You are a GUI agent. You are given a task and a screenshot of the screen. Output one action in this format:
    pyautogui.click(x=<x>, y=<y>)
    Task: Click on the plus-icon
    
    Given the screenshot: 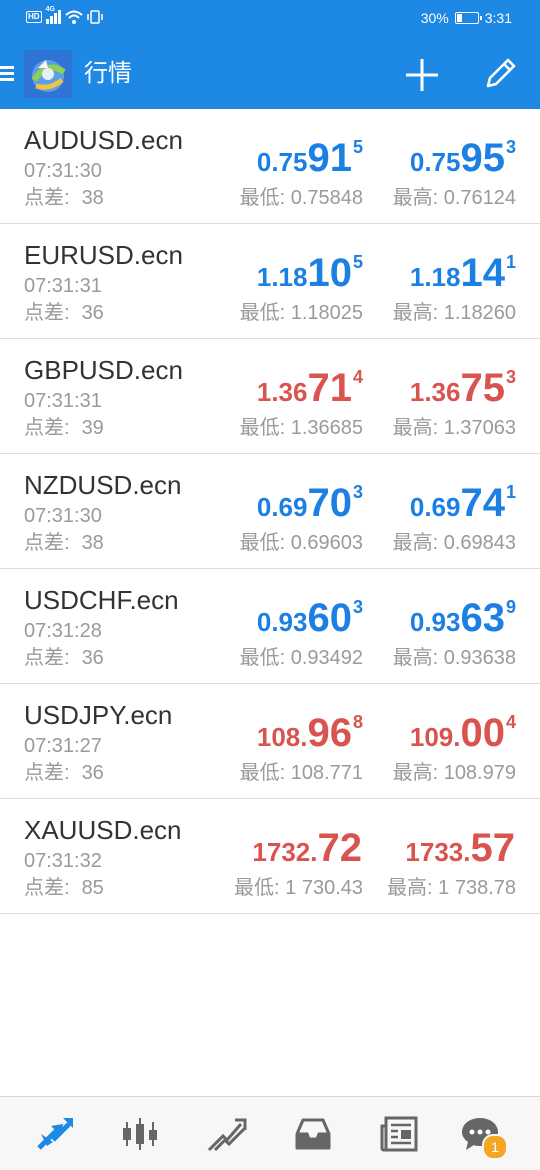 What is the action you would take?
    pyautogui.click(x=422, y=75)
    